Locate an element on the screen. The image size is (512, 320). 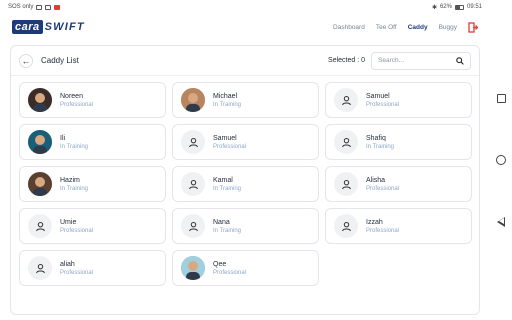
nav-dashboard: Dashboard is located at coordinates (349, 27).